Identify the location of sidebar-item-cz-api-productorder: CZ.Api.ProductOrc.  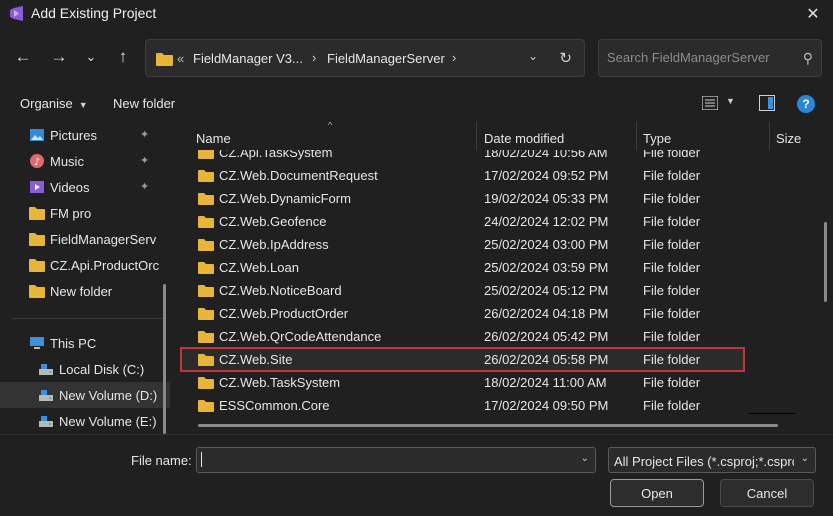
(85, 265).